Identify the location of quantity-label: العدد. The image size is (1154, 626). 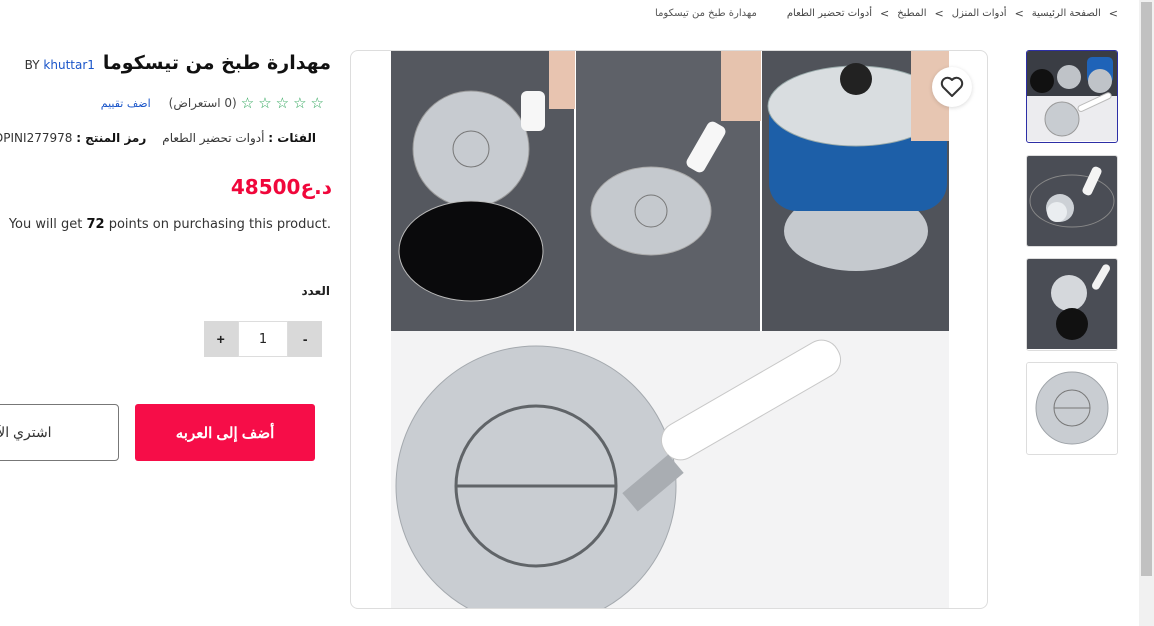
(315, 291).